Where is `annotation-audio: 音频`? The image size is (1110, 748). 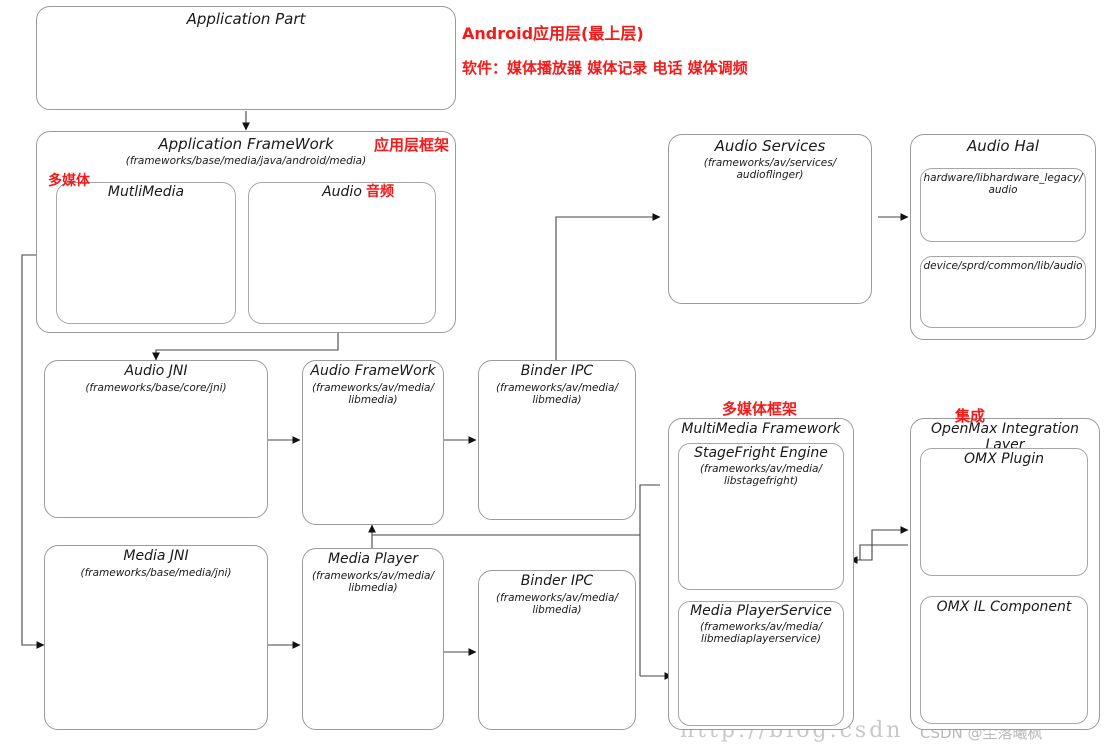 annotation-audio: 音频 is located at coordinates (380, 192).